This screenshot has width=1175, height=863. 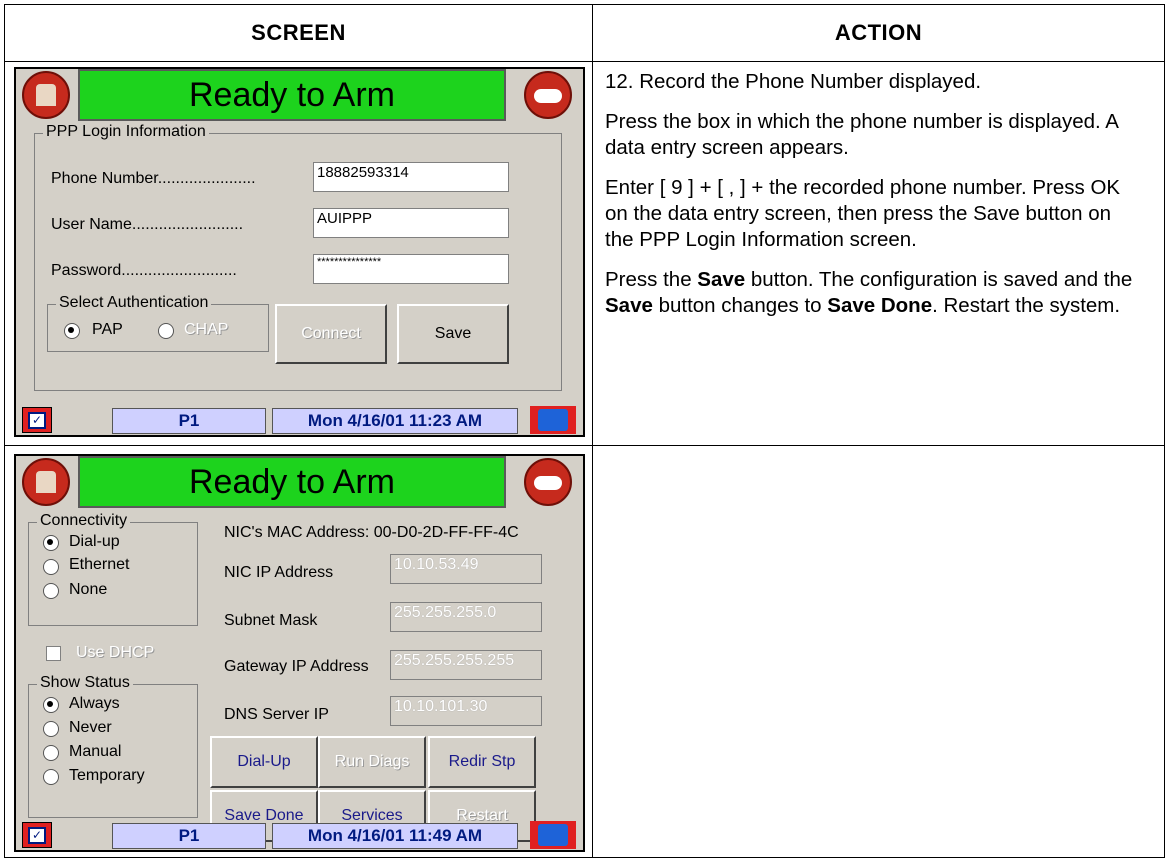 What do you see at coordinates (584, 445) in the screenshot?
I see `row-divider` at bounding box center [584, 445].